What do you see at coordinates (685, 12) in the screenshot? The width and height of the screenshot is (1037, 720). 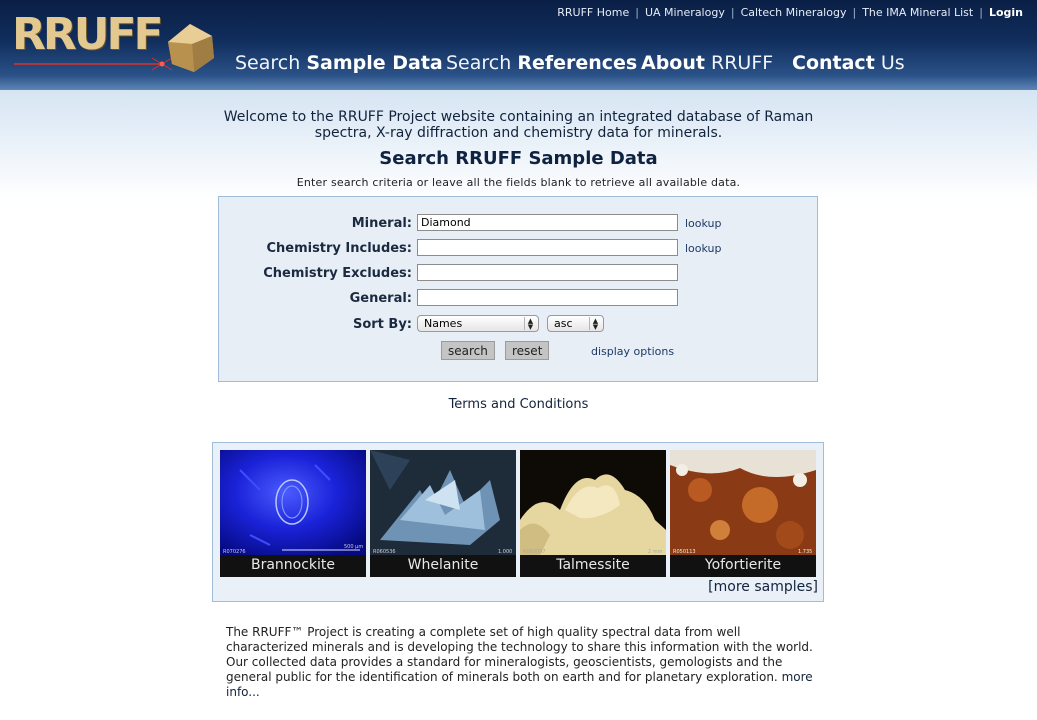 I see `link-ua-mineralogy: UA Mineralogy` at bounding box center [685, 12].